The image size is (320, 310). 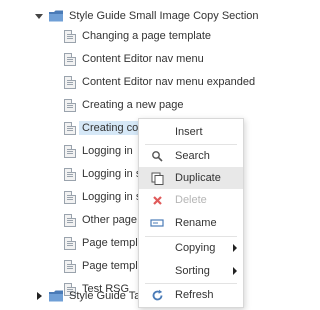 I want to click on menu-item-label: Refresh, so click(x=194, y=295).